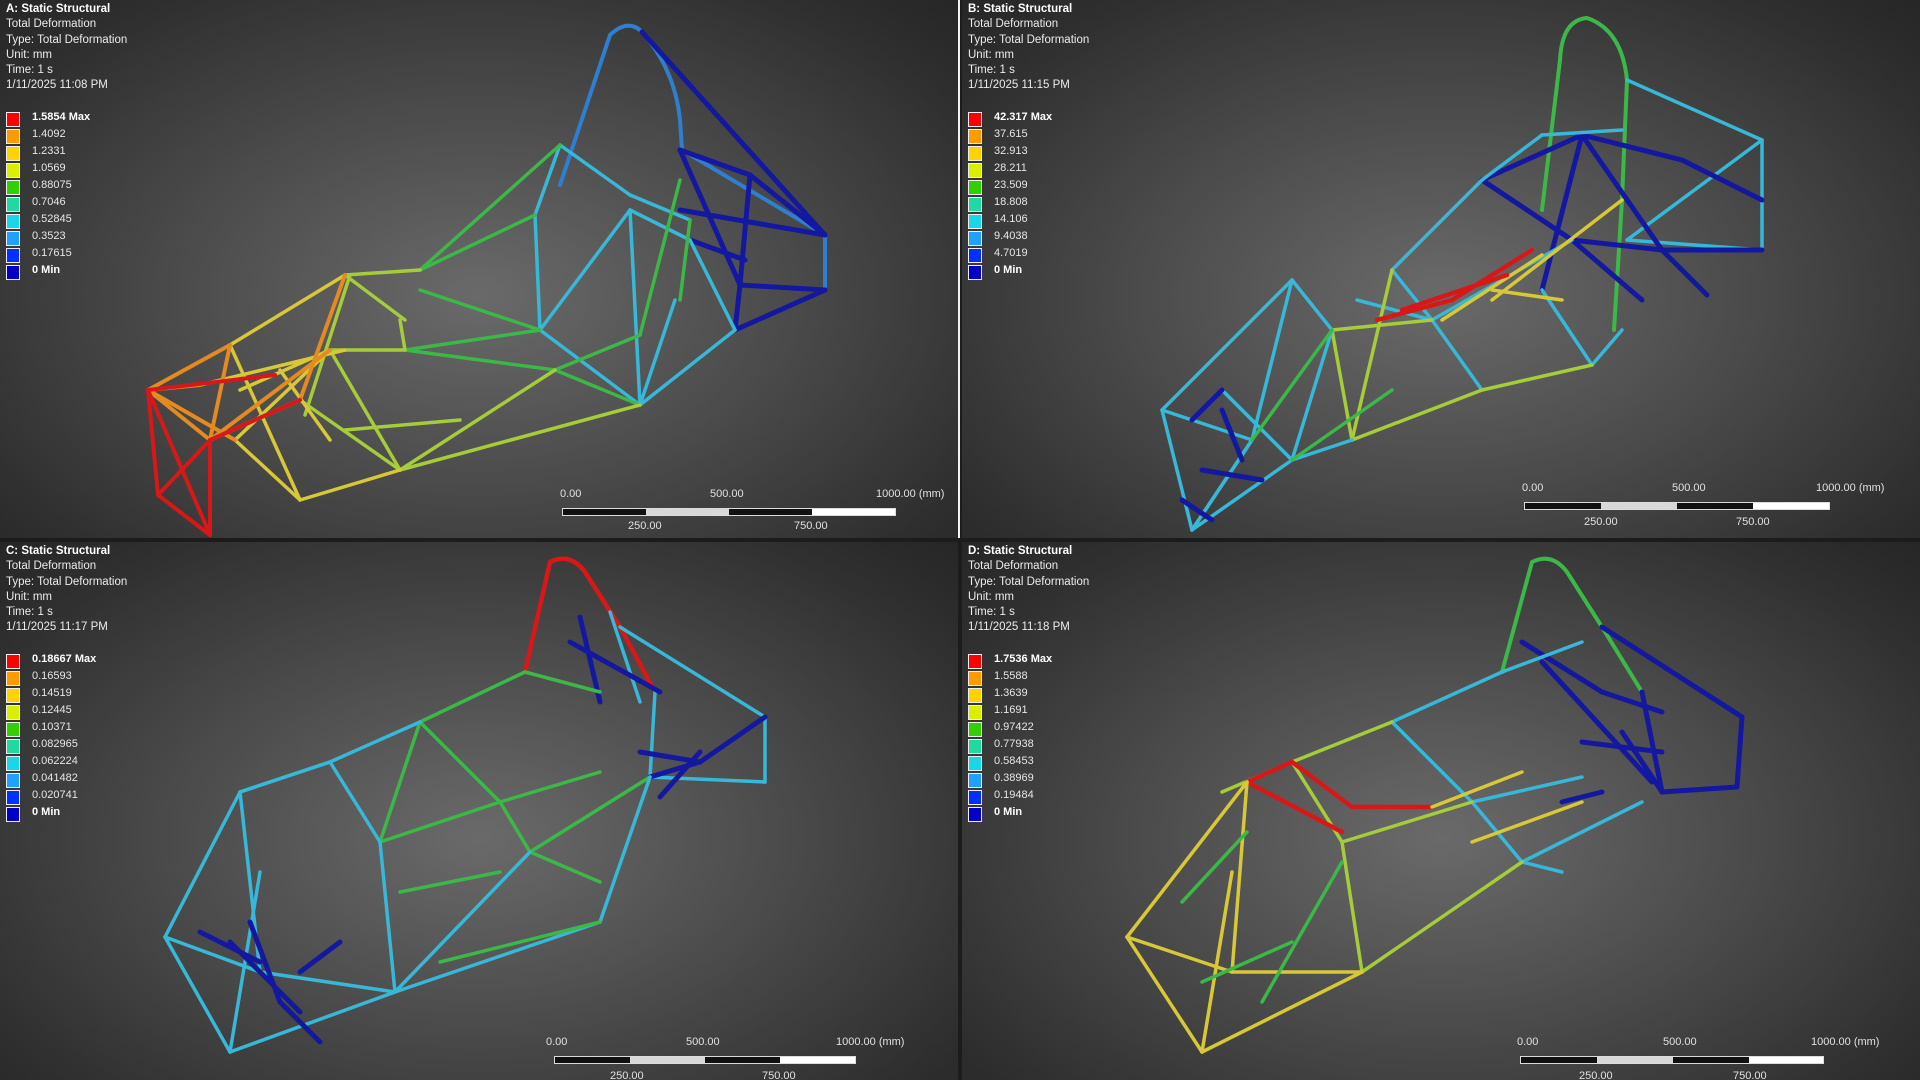  What do you see at coordinates (1011, 676) in the screenshot?
I see `legend-label: 1.5588` at bounding box center [1011, 676].